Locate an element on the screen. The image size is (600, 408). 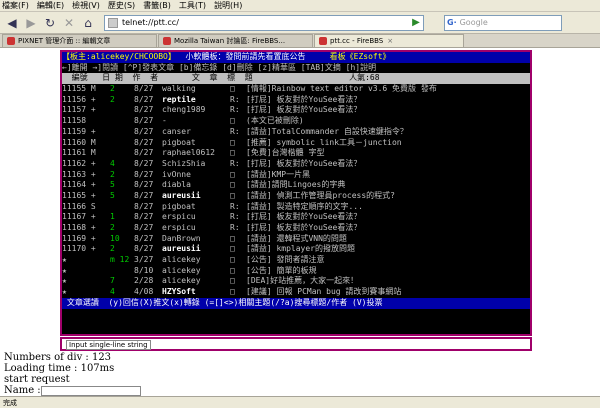
browser-tab: ptt.cc - FireBBS × is located at coordinates (389, 40).